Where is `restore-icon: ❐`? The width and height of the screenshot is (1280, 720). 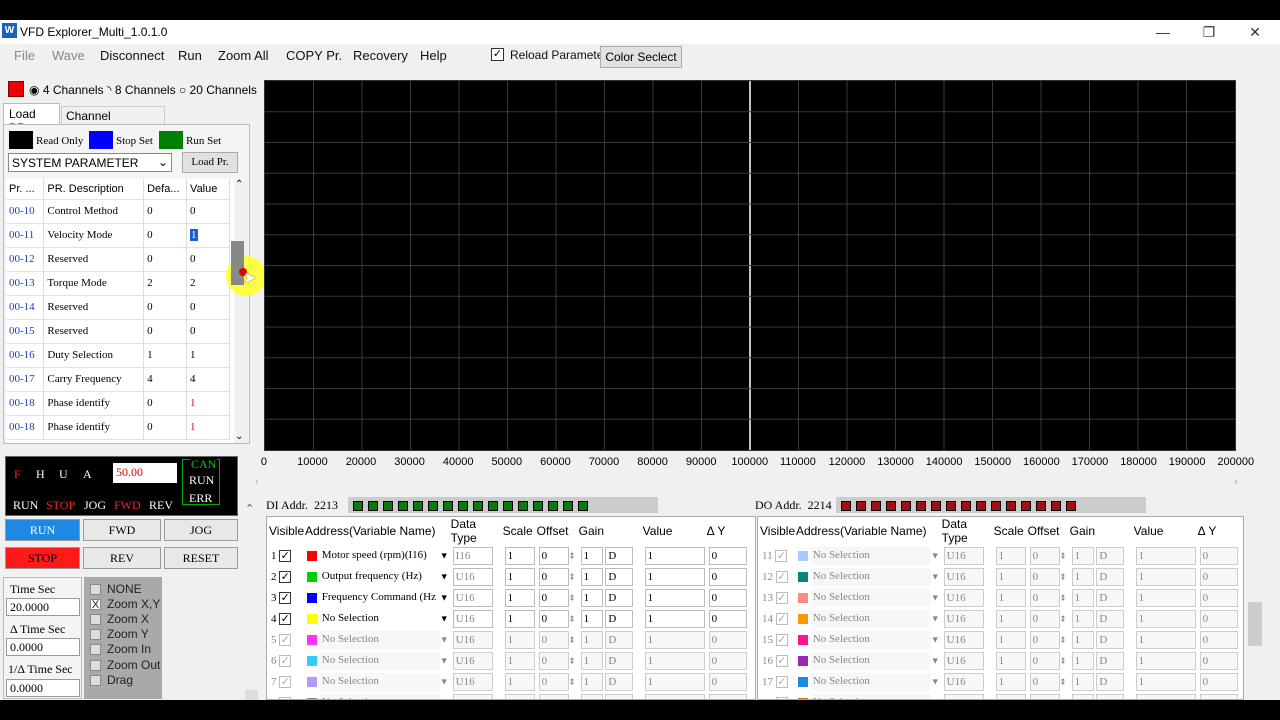 restore-icon: ❐ is located at coordinates (1209, 32).